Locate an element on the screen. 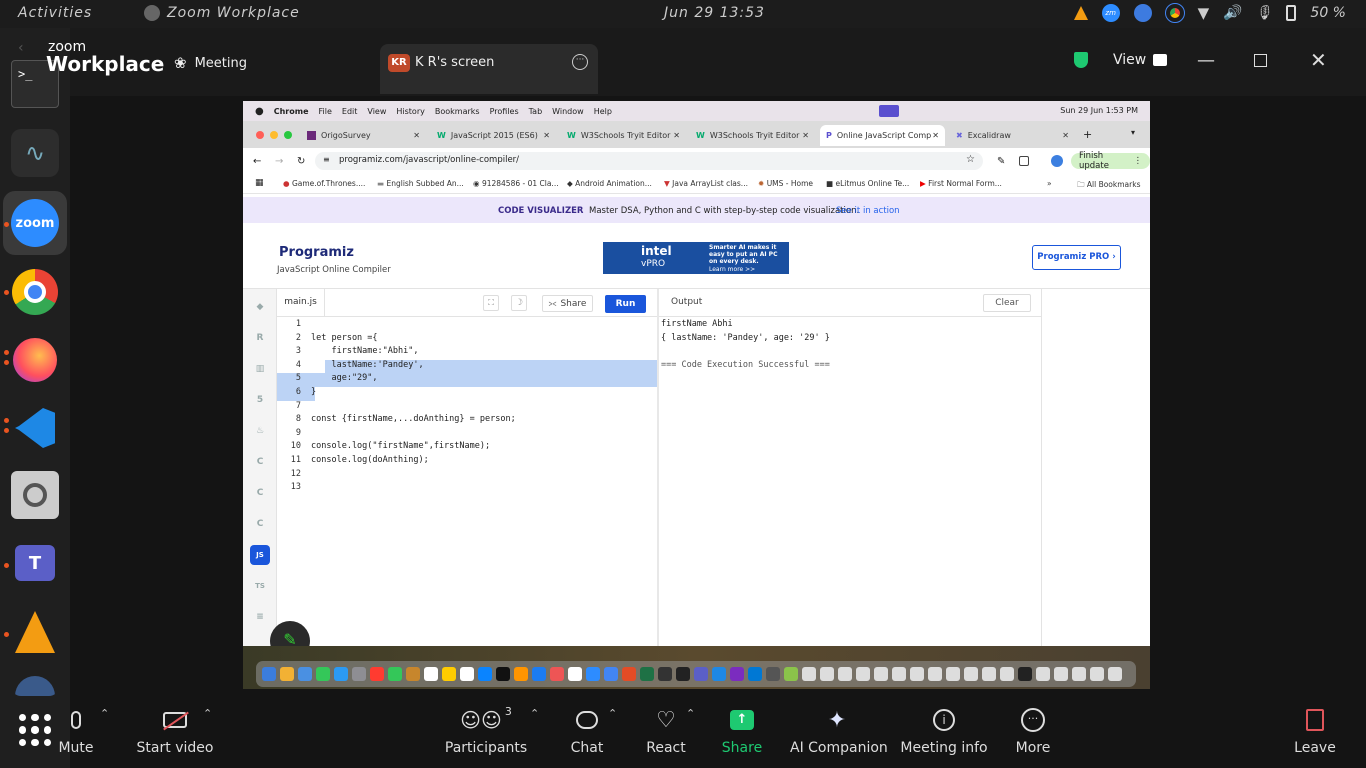 The height and width of the screenshot is (768, 1366). menu-tab: Tab is located at coordinates (536, 111).